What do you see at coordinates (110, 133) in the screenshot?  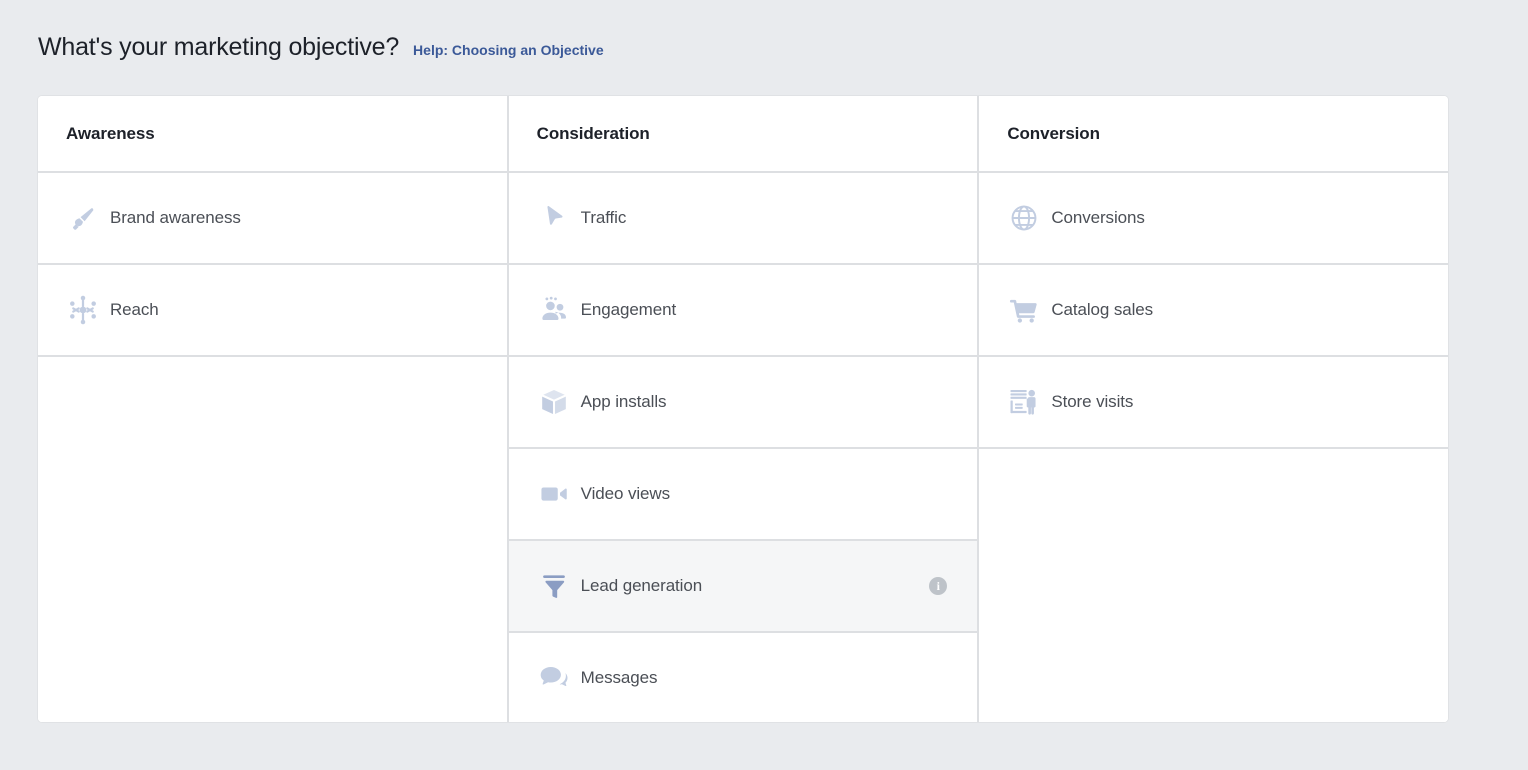 I see `column-header-label: Awareness` at bounding box center [110, 133].